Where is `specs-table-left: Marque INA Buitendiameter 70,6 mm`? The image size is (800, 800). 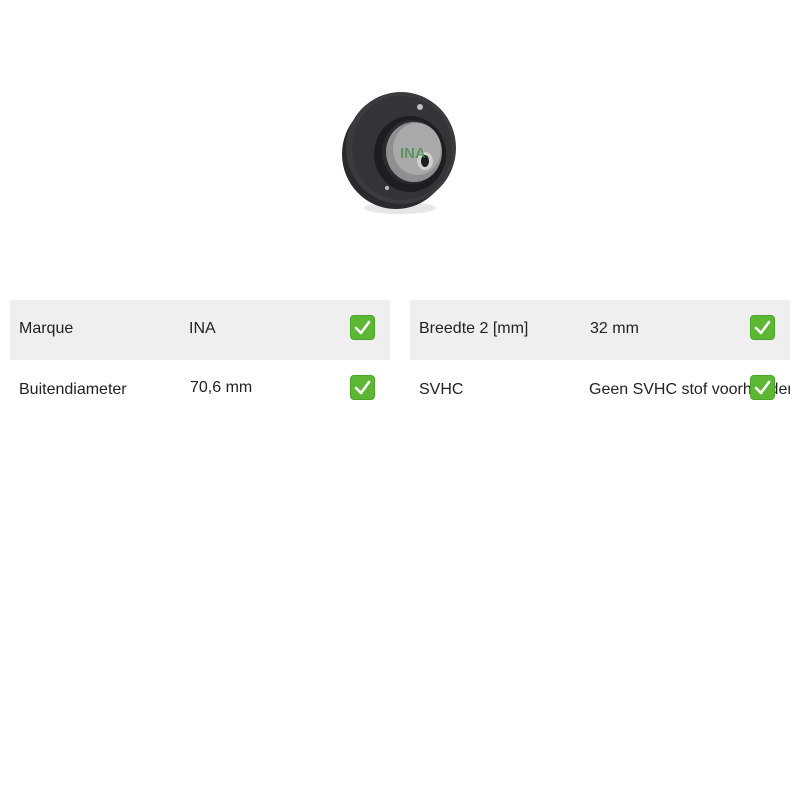 specs-table-left: Marque INA Buitendiameter 70,6 mm is located at coordinates (200, 360).